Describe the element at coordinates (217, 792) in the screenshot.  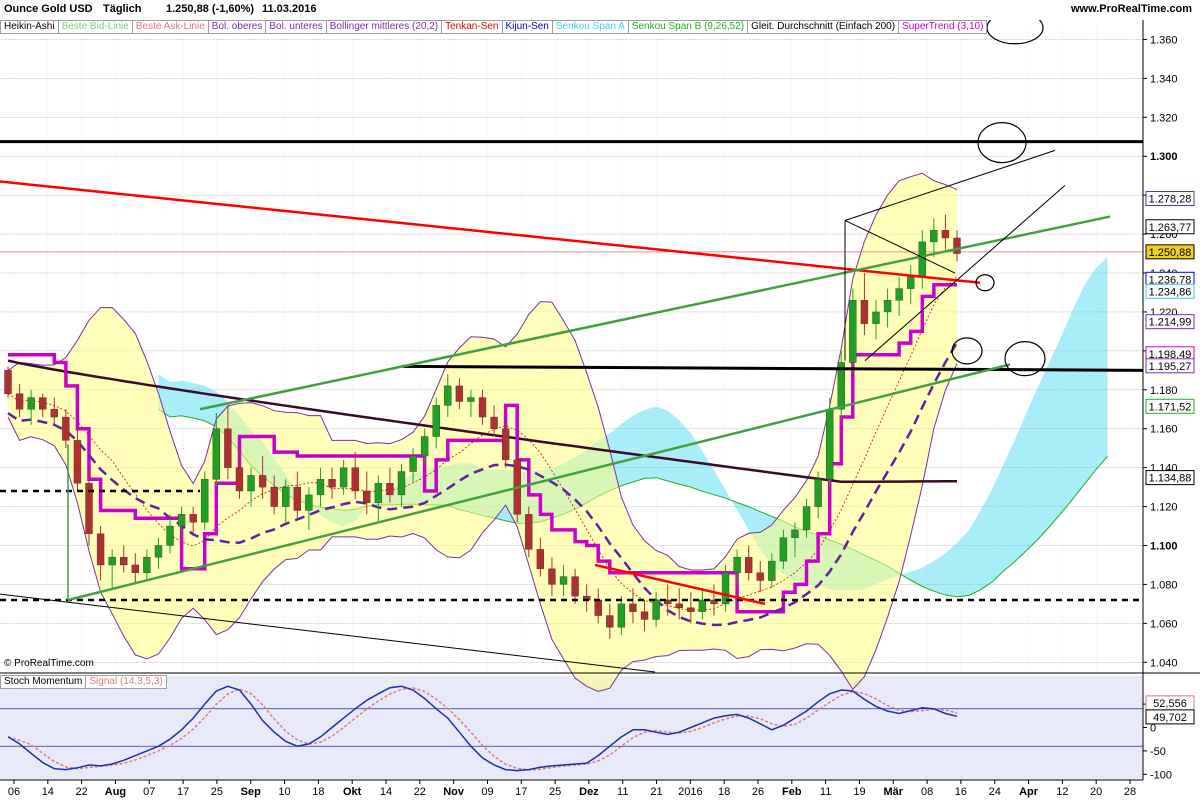
I see `date-tick-label: 25` at that location.